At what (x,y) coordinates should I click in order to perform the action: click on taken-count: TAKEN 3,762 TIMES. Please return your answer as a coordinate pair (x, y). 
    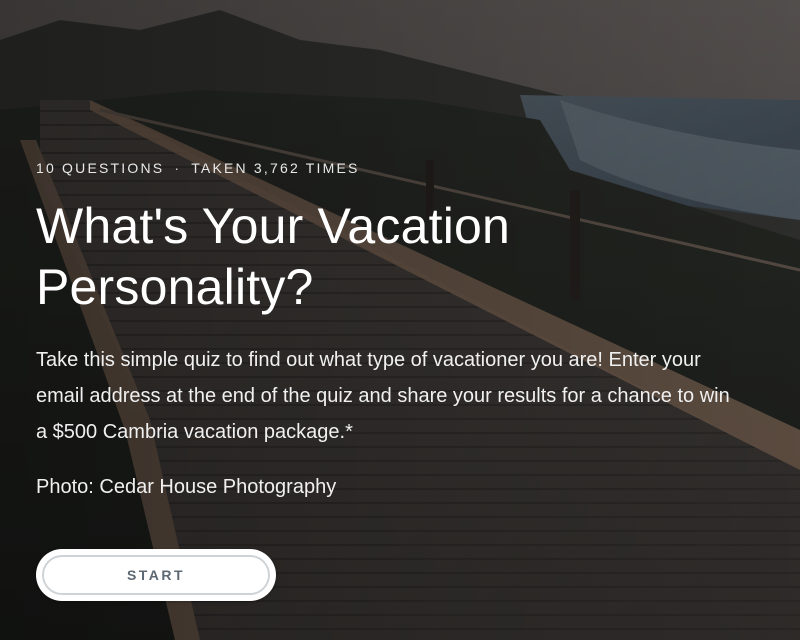
    Looking at the image, I should click on (275, 168).